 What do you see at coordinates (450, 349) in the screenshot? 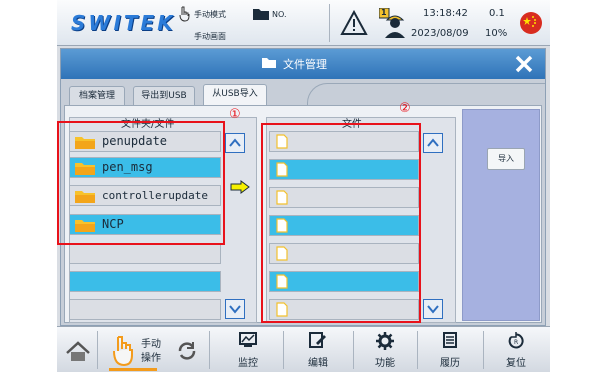
I see `nav-history: 履历` at bounding box center [450, 349].